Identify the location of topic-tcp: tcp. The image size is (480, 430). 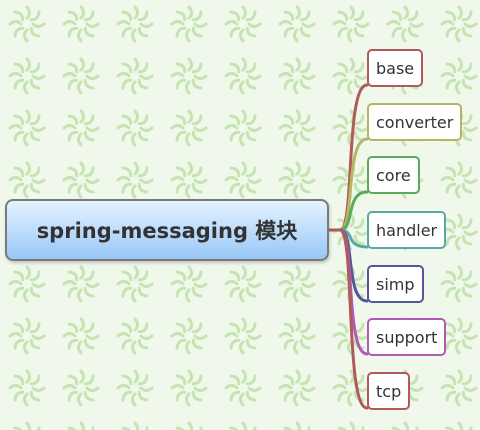
(389, 391).